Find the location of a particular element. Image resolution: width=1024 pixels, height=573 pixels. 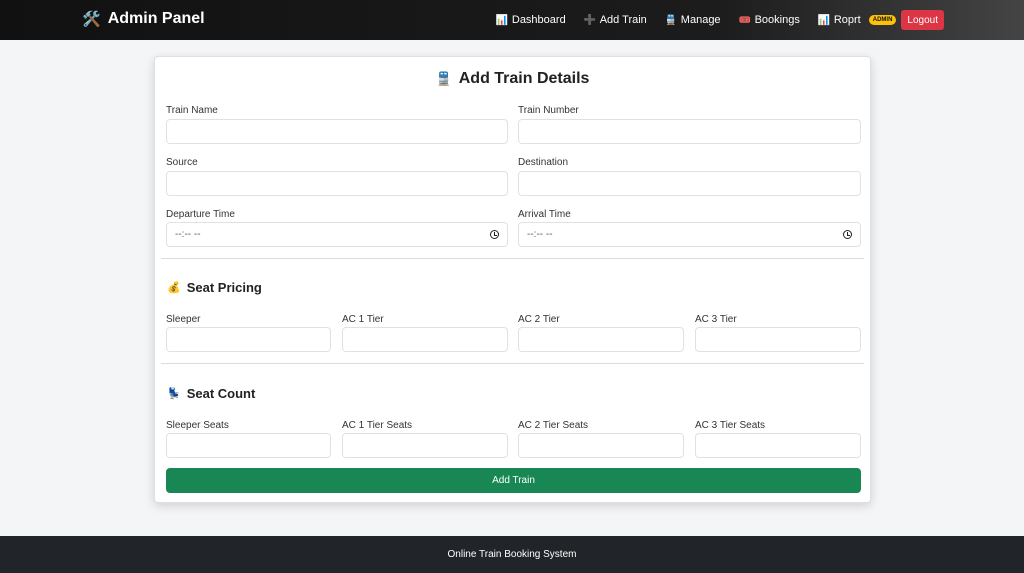

ticket-icon: 🎟️ is located at coordinates (745, 20).